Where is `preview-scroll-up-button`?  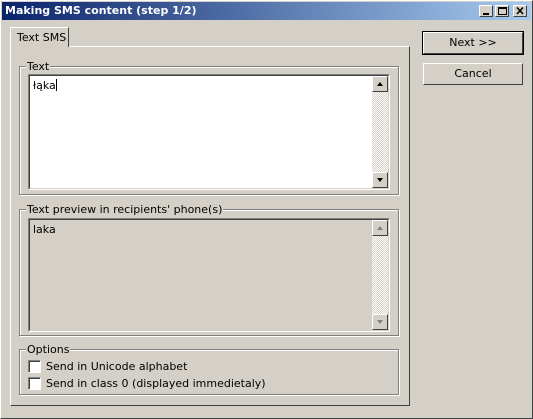
preview-scroll-up-button is located at coordinates (380, 228).